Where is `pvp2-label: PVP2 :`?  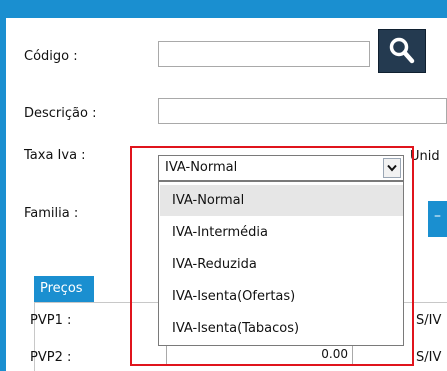 pvp2-label: PVP2 : is located at coordinates (51, 357).